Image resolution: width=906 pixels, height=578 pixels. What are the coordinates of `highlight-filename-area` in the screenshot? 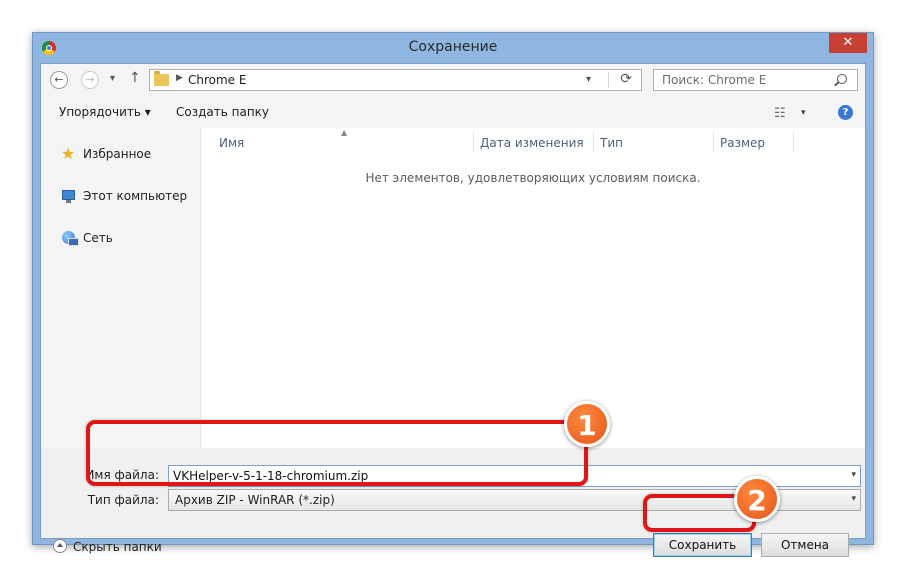 It's located at (337, 453).